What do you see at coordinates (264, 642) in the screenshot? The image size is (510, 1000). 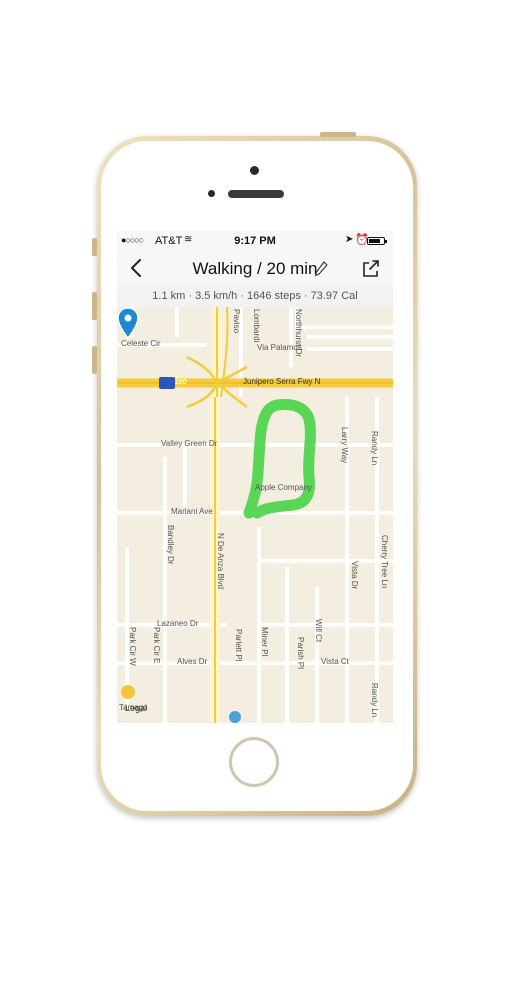 I see `street-label: Miner Pl` at bounding box center [264, 642].